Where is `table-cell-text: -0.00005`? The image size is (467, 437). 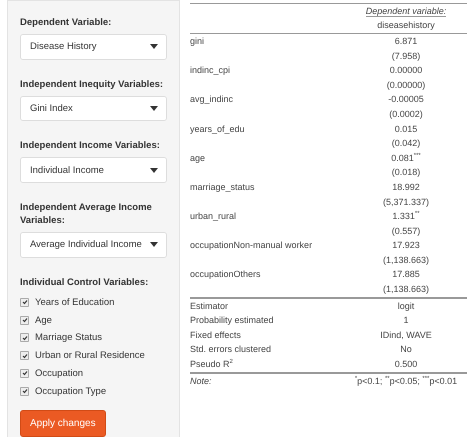
table-cell-text: -0.00005 is located at coordinates (406, 99).